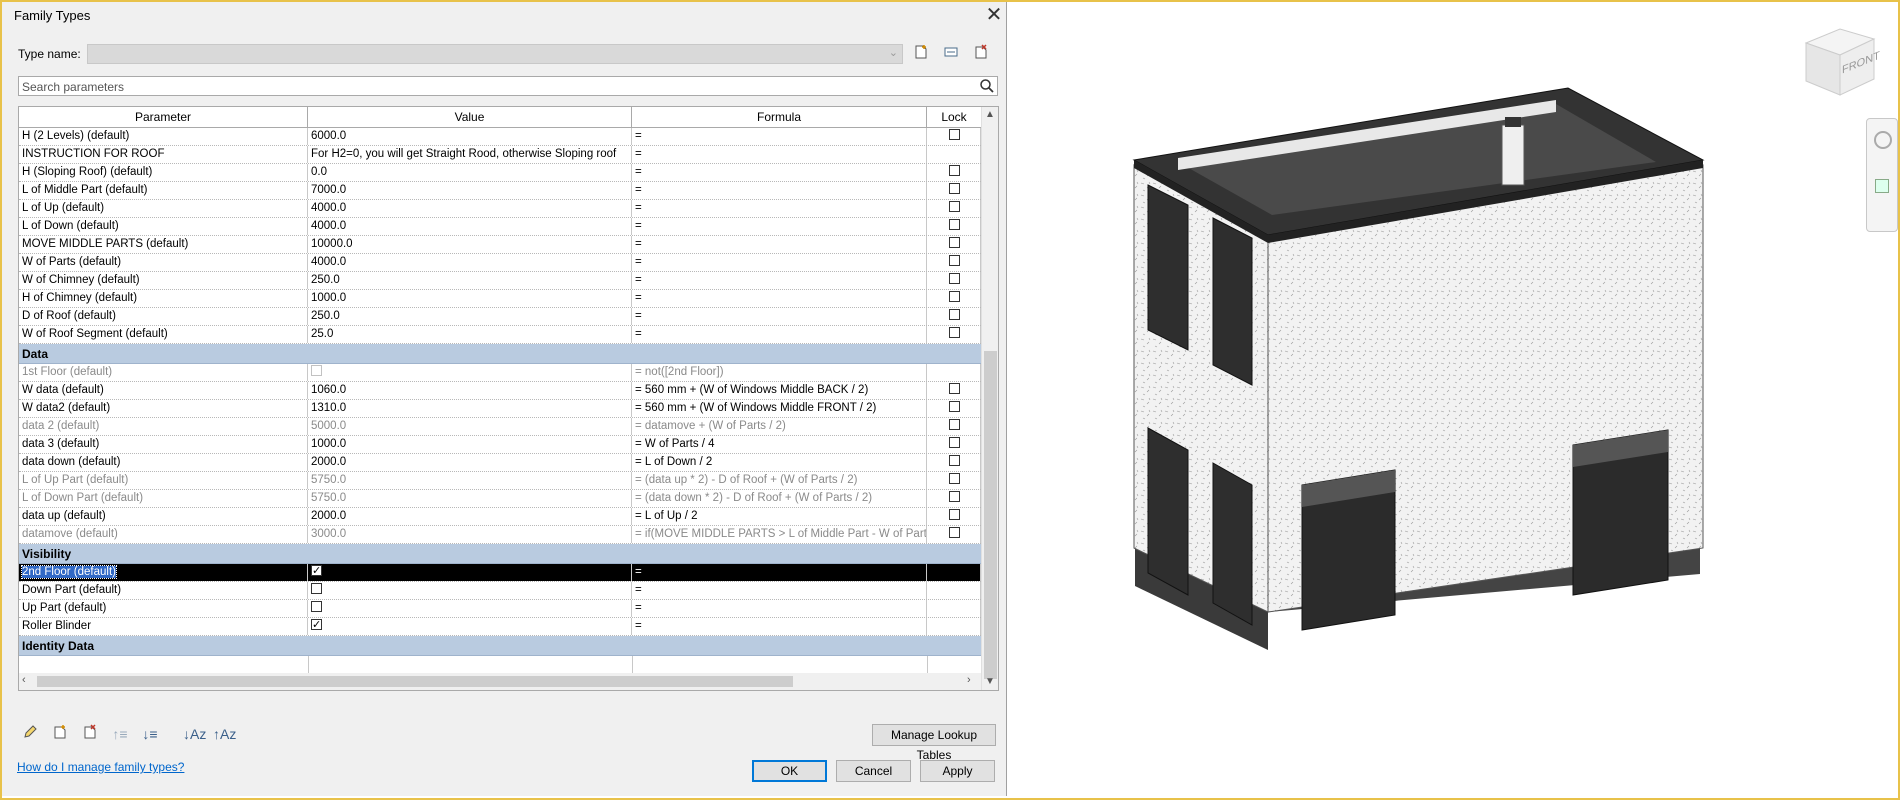  I want to click on sort-descending-icon: ↑Az, so click(224, 734).